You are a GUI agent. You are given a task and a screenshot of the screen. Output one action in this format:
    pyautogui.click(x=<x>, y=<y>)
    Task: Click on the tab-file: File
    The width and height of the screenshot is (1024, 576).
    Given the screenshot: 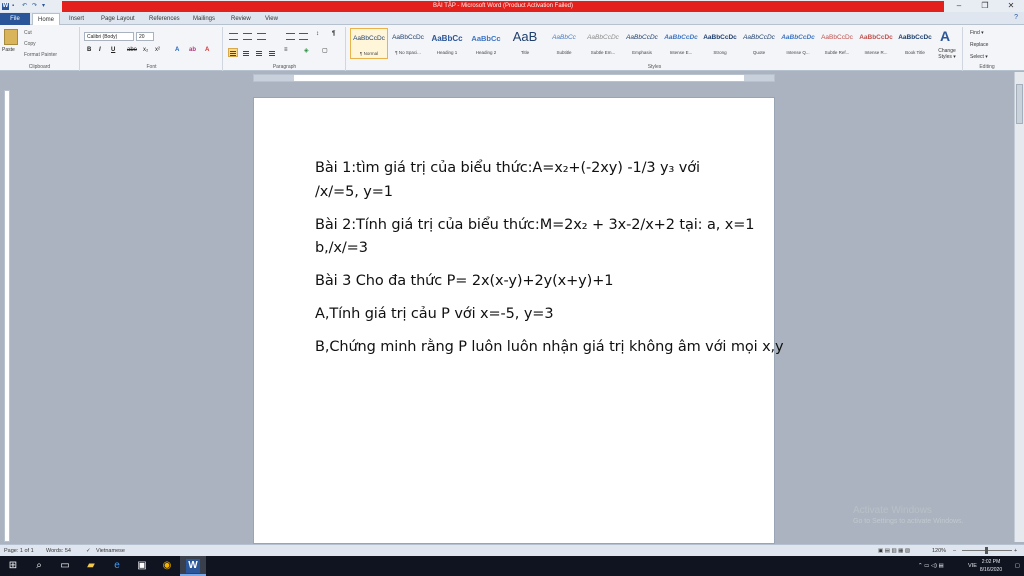 What is the action you would take?
    pyautogui.click(x=15, y=19)
    